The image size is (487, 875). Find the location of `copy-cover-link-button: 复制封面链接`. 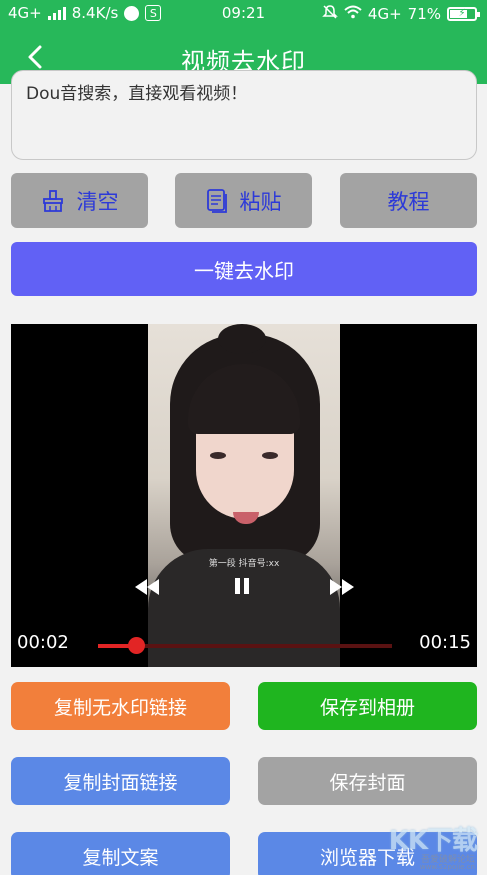

copy-cover-link-button: 复制封面链接 is located at coordinates (120, 781).